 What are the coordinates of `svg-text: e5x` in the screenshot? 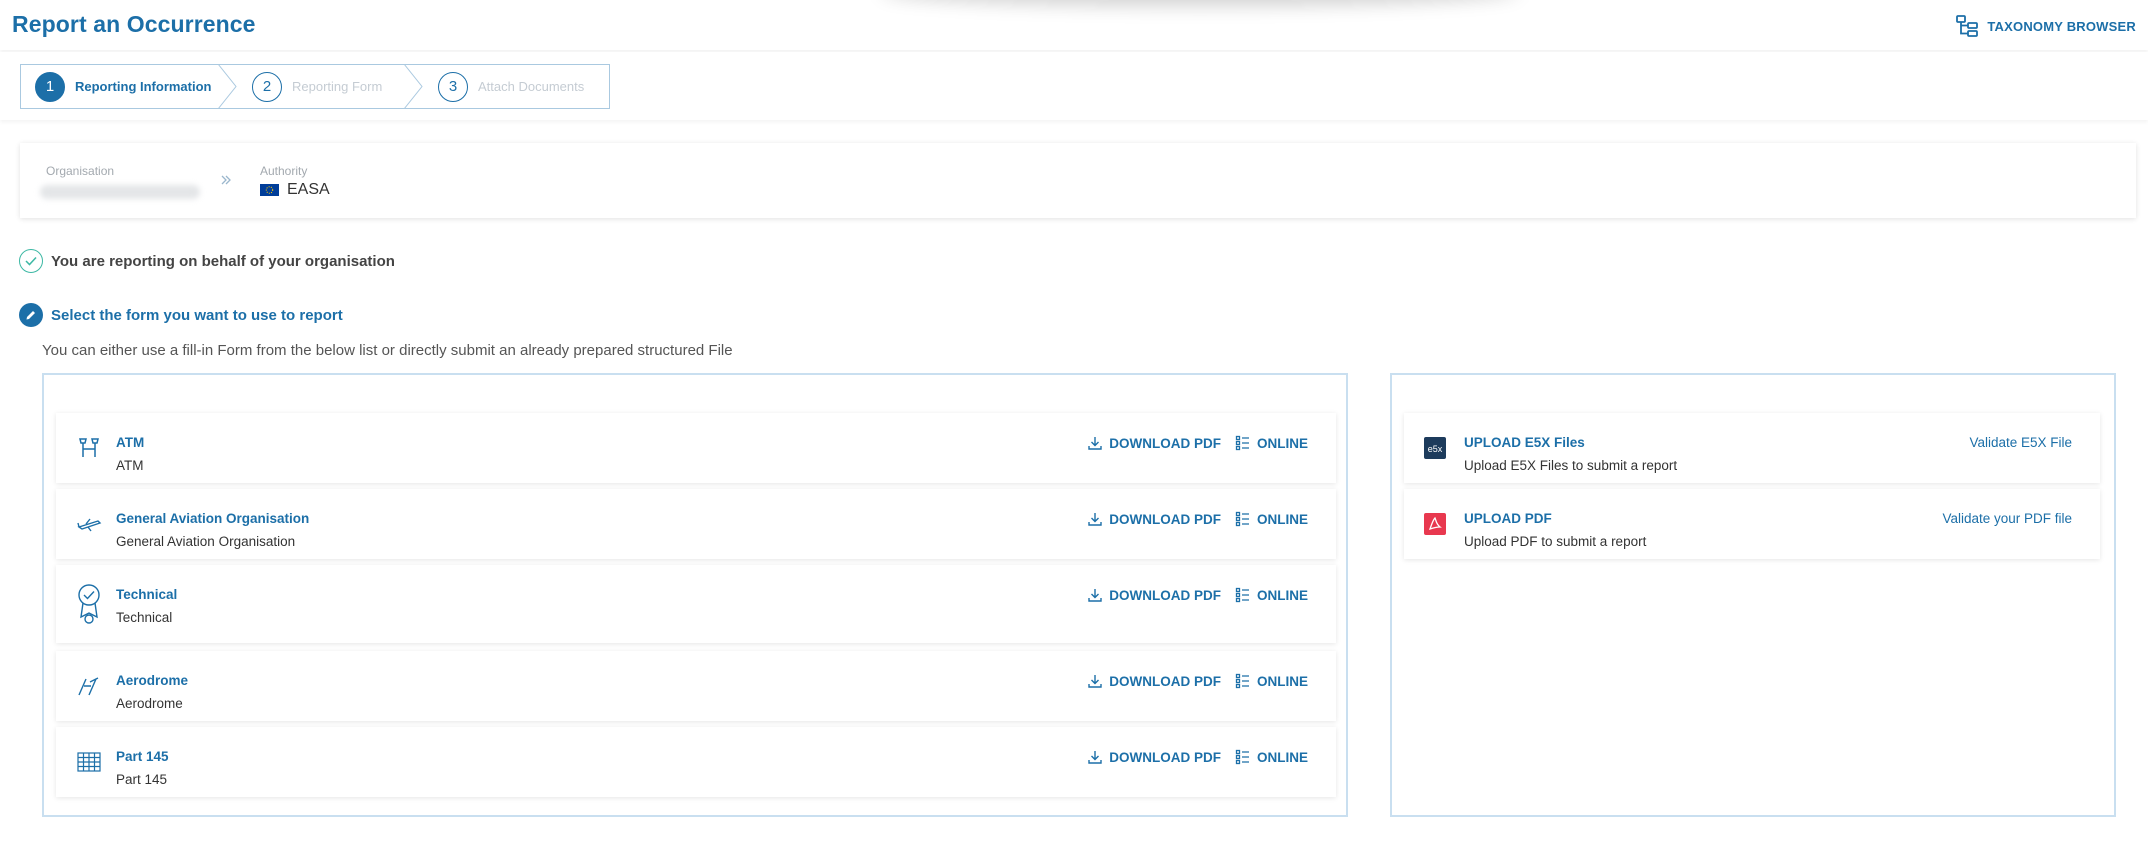 It's located at (1435, 449).